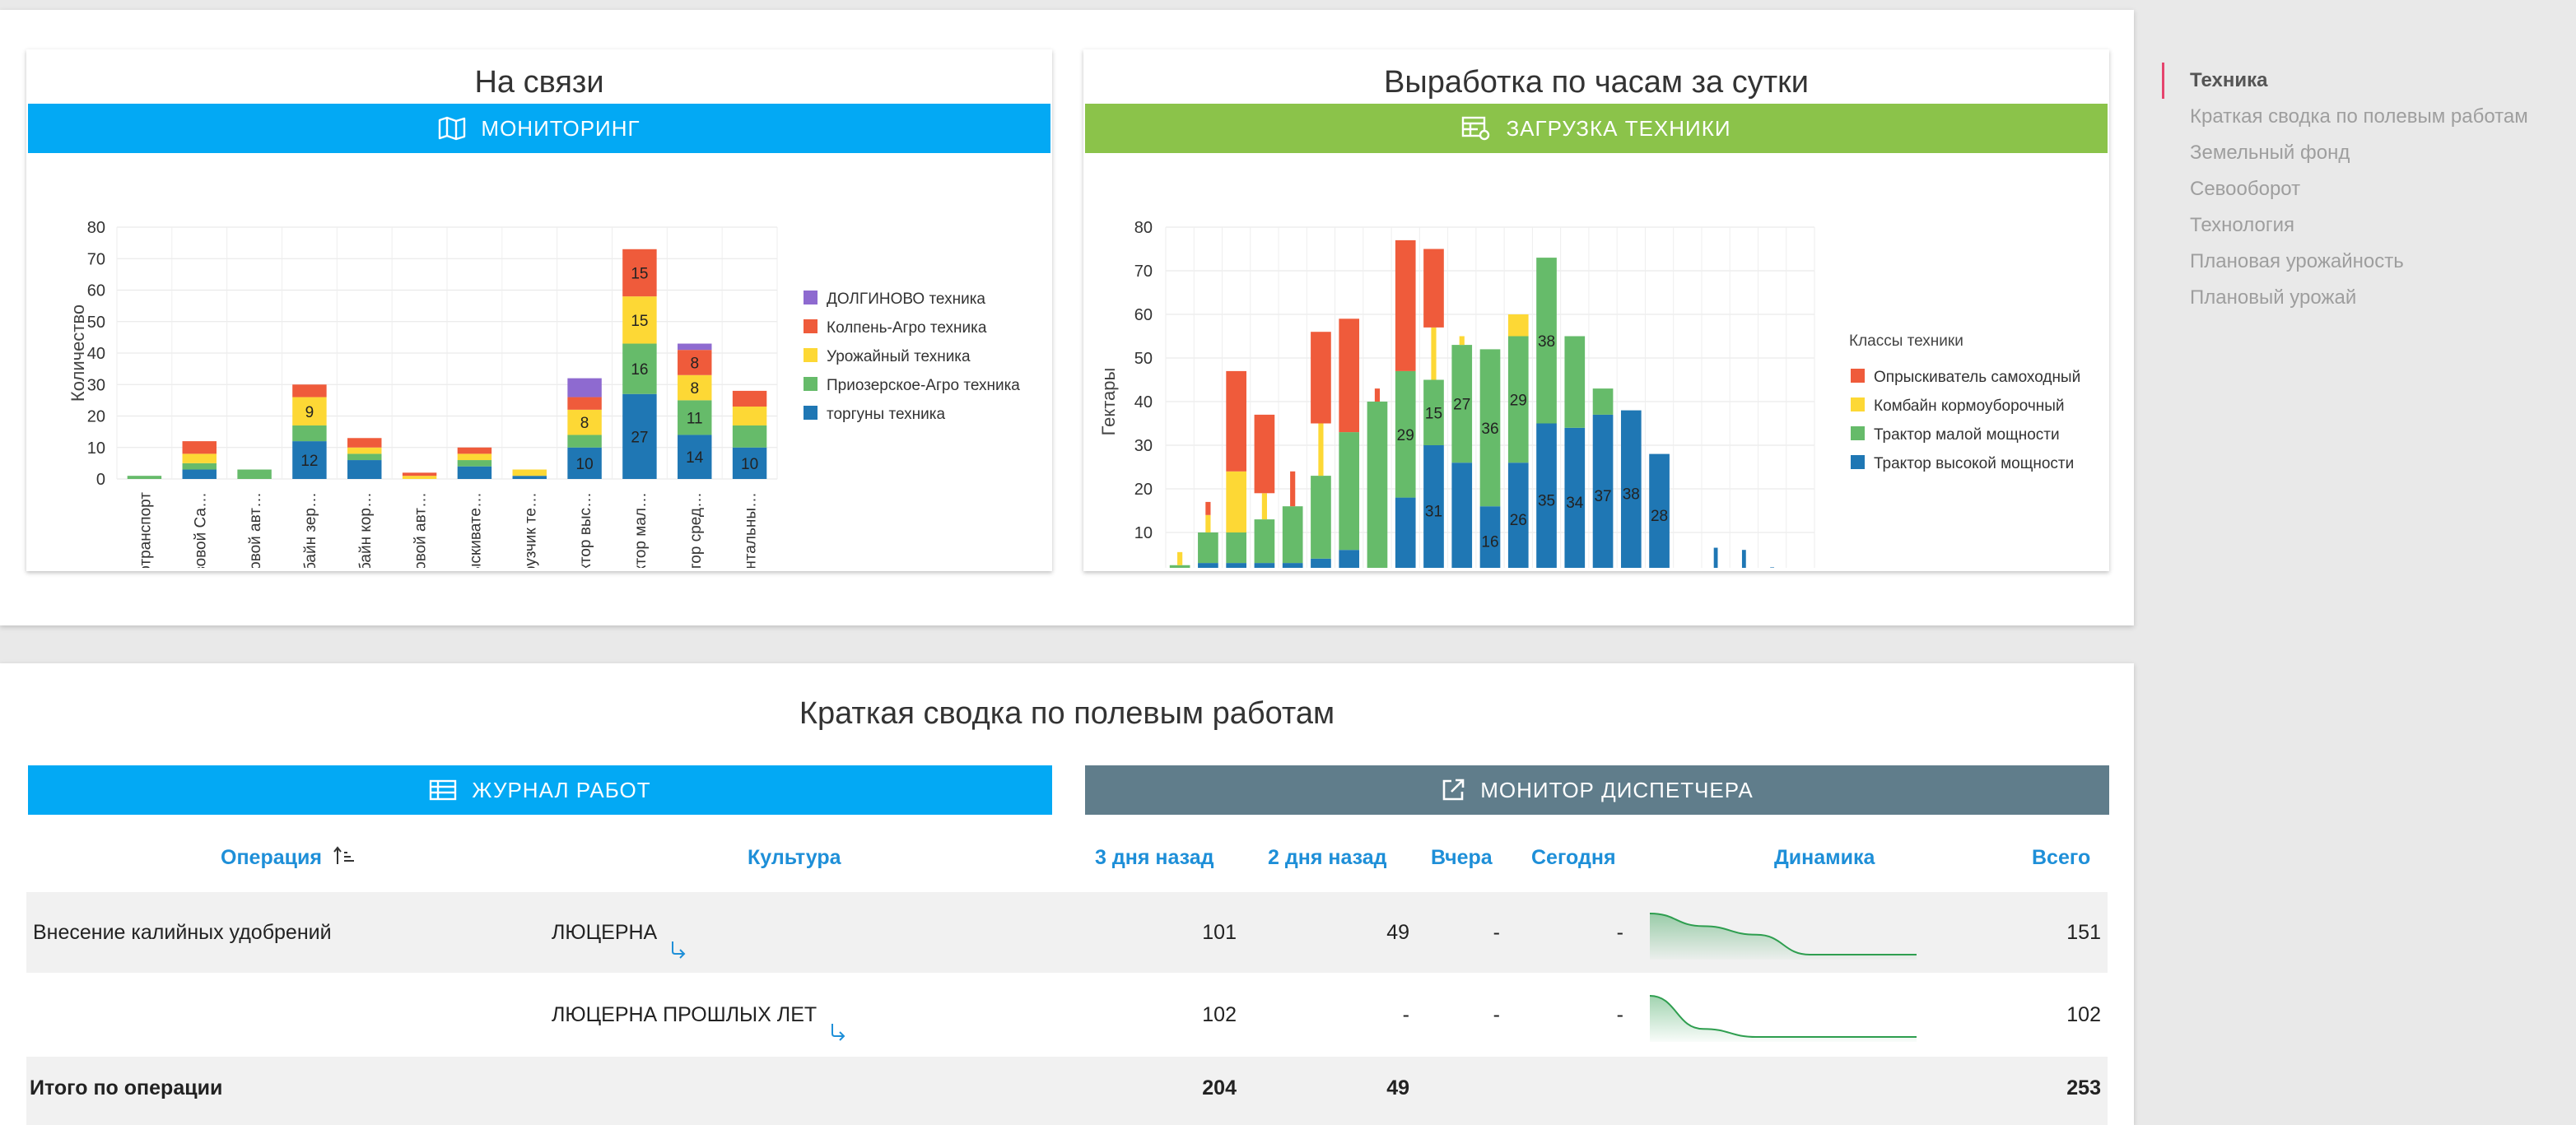 This screenshot has height=1125, width=2576. Describe the element at coordinates (1974, 463) in the screenshot. I see `legend-entry: Трактор высокой мощности` at that location.